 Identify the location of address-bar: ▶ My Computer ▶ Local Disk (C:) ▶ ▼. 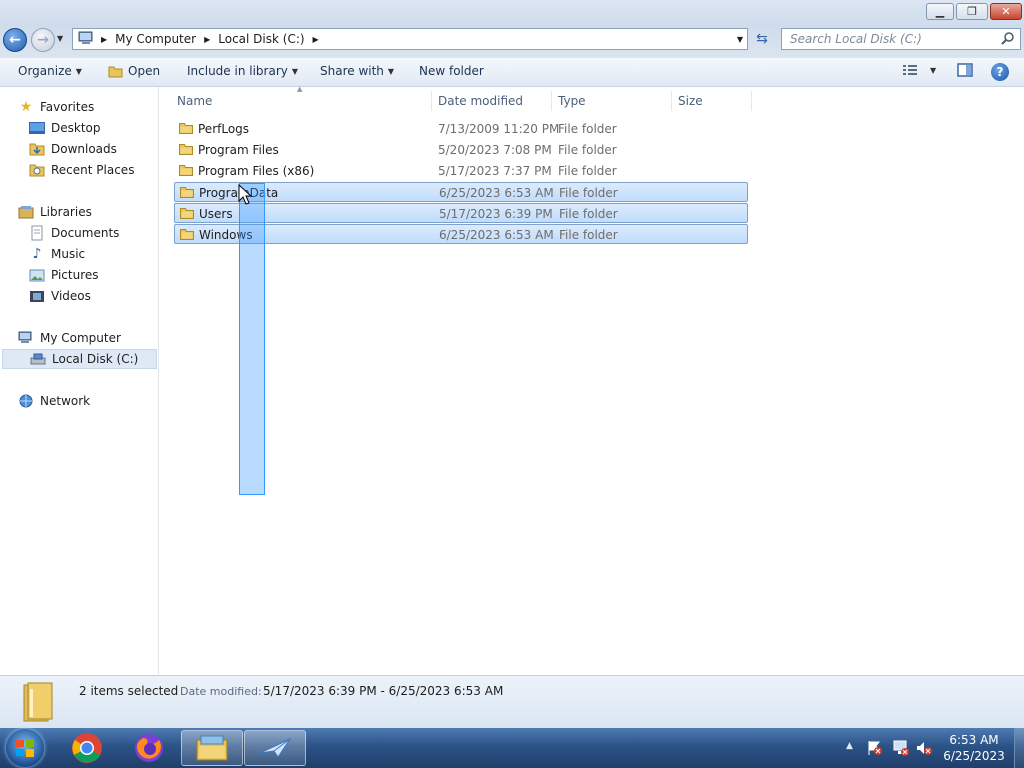
(410, 39).